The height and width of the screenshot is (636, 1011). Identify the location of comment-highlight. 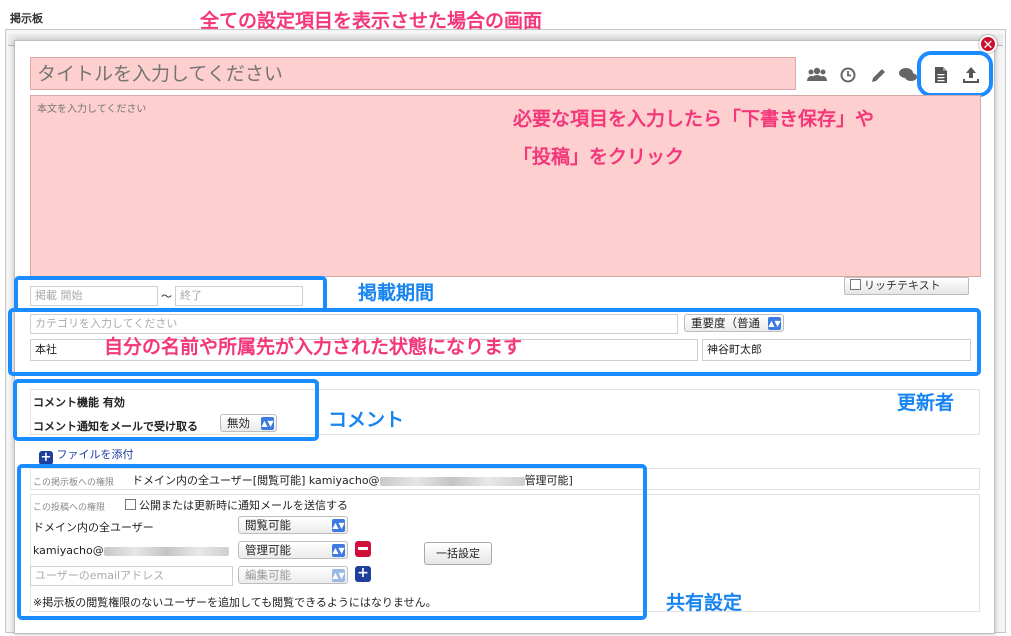
(166, 410).